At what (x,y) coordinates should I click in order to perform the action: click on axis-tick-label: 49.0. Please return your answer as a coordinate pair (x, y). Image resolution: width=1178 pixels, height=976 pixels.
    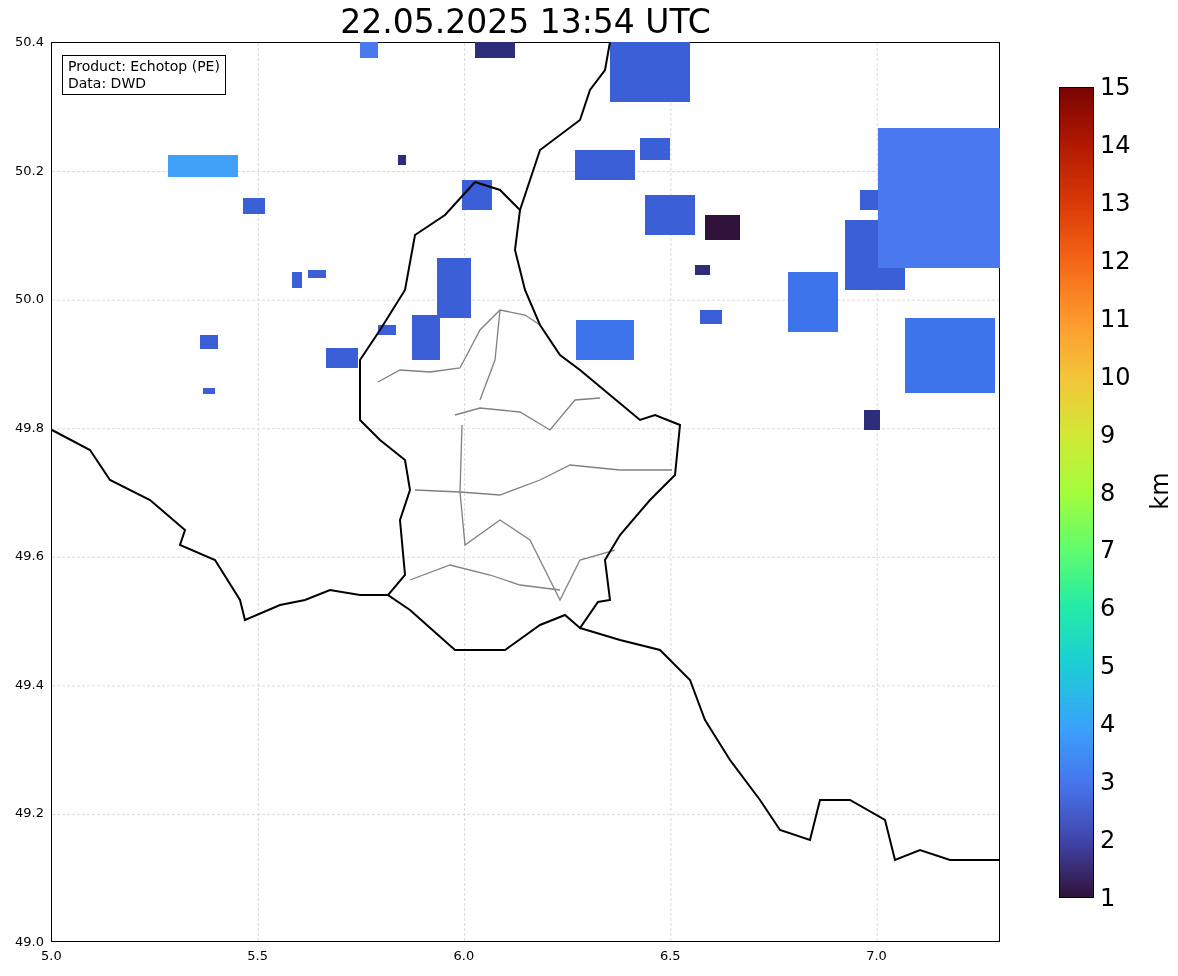
    Looking at the image, I should click on (29, 941).